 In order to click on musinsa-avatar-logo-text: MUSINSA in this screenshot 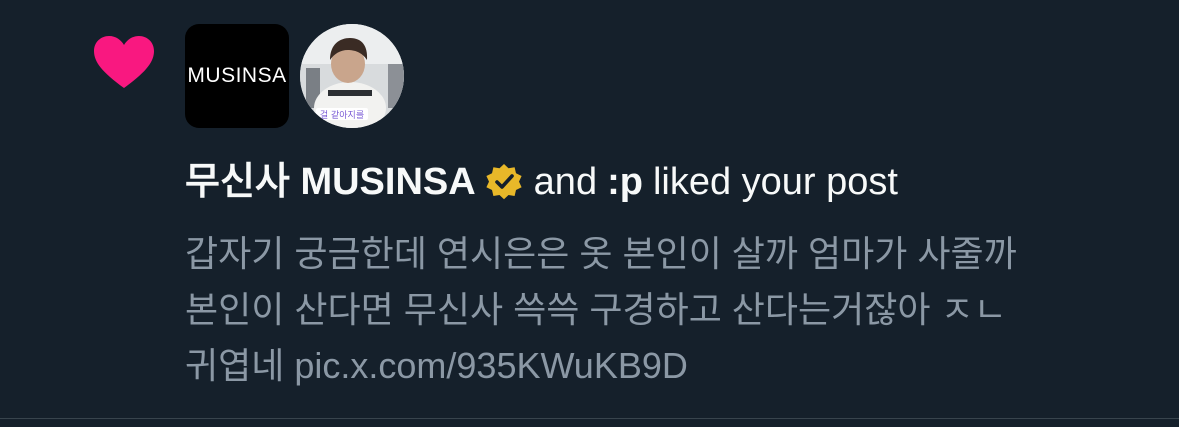, I will do `click(237, 75)`.